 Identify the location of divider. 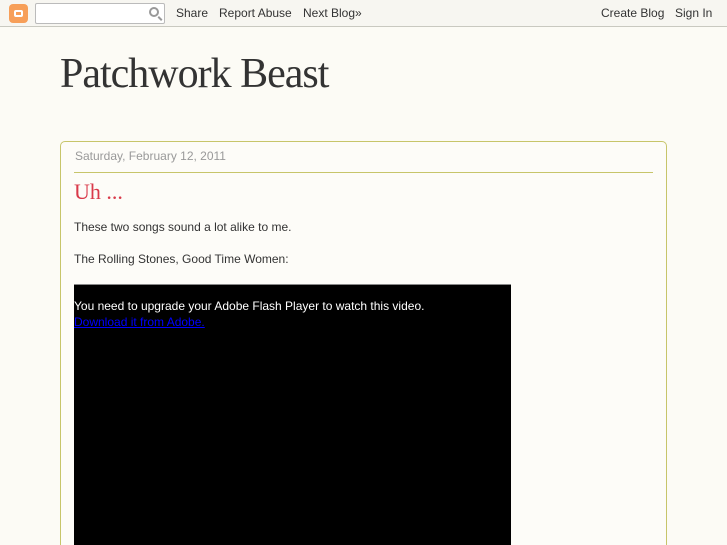
(363, 172).